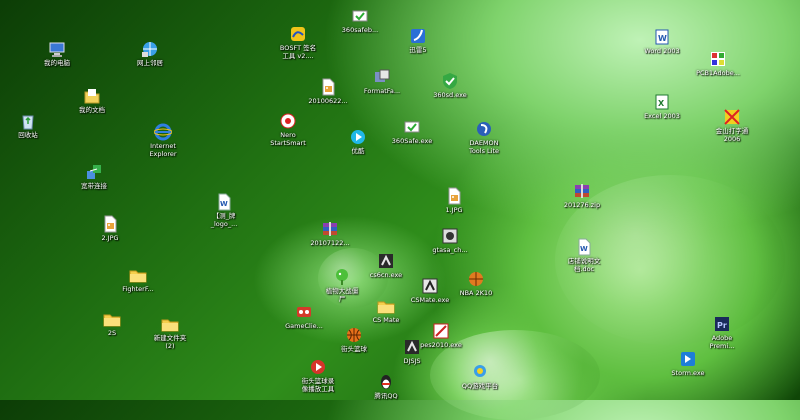 The image size is (800, 420). I want to click on desktop-shortcut: W 店铺说明文 档.doc, so click(584, 255).